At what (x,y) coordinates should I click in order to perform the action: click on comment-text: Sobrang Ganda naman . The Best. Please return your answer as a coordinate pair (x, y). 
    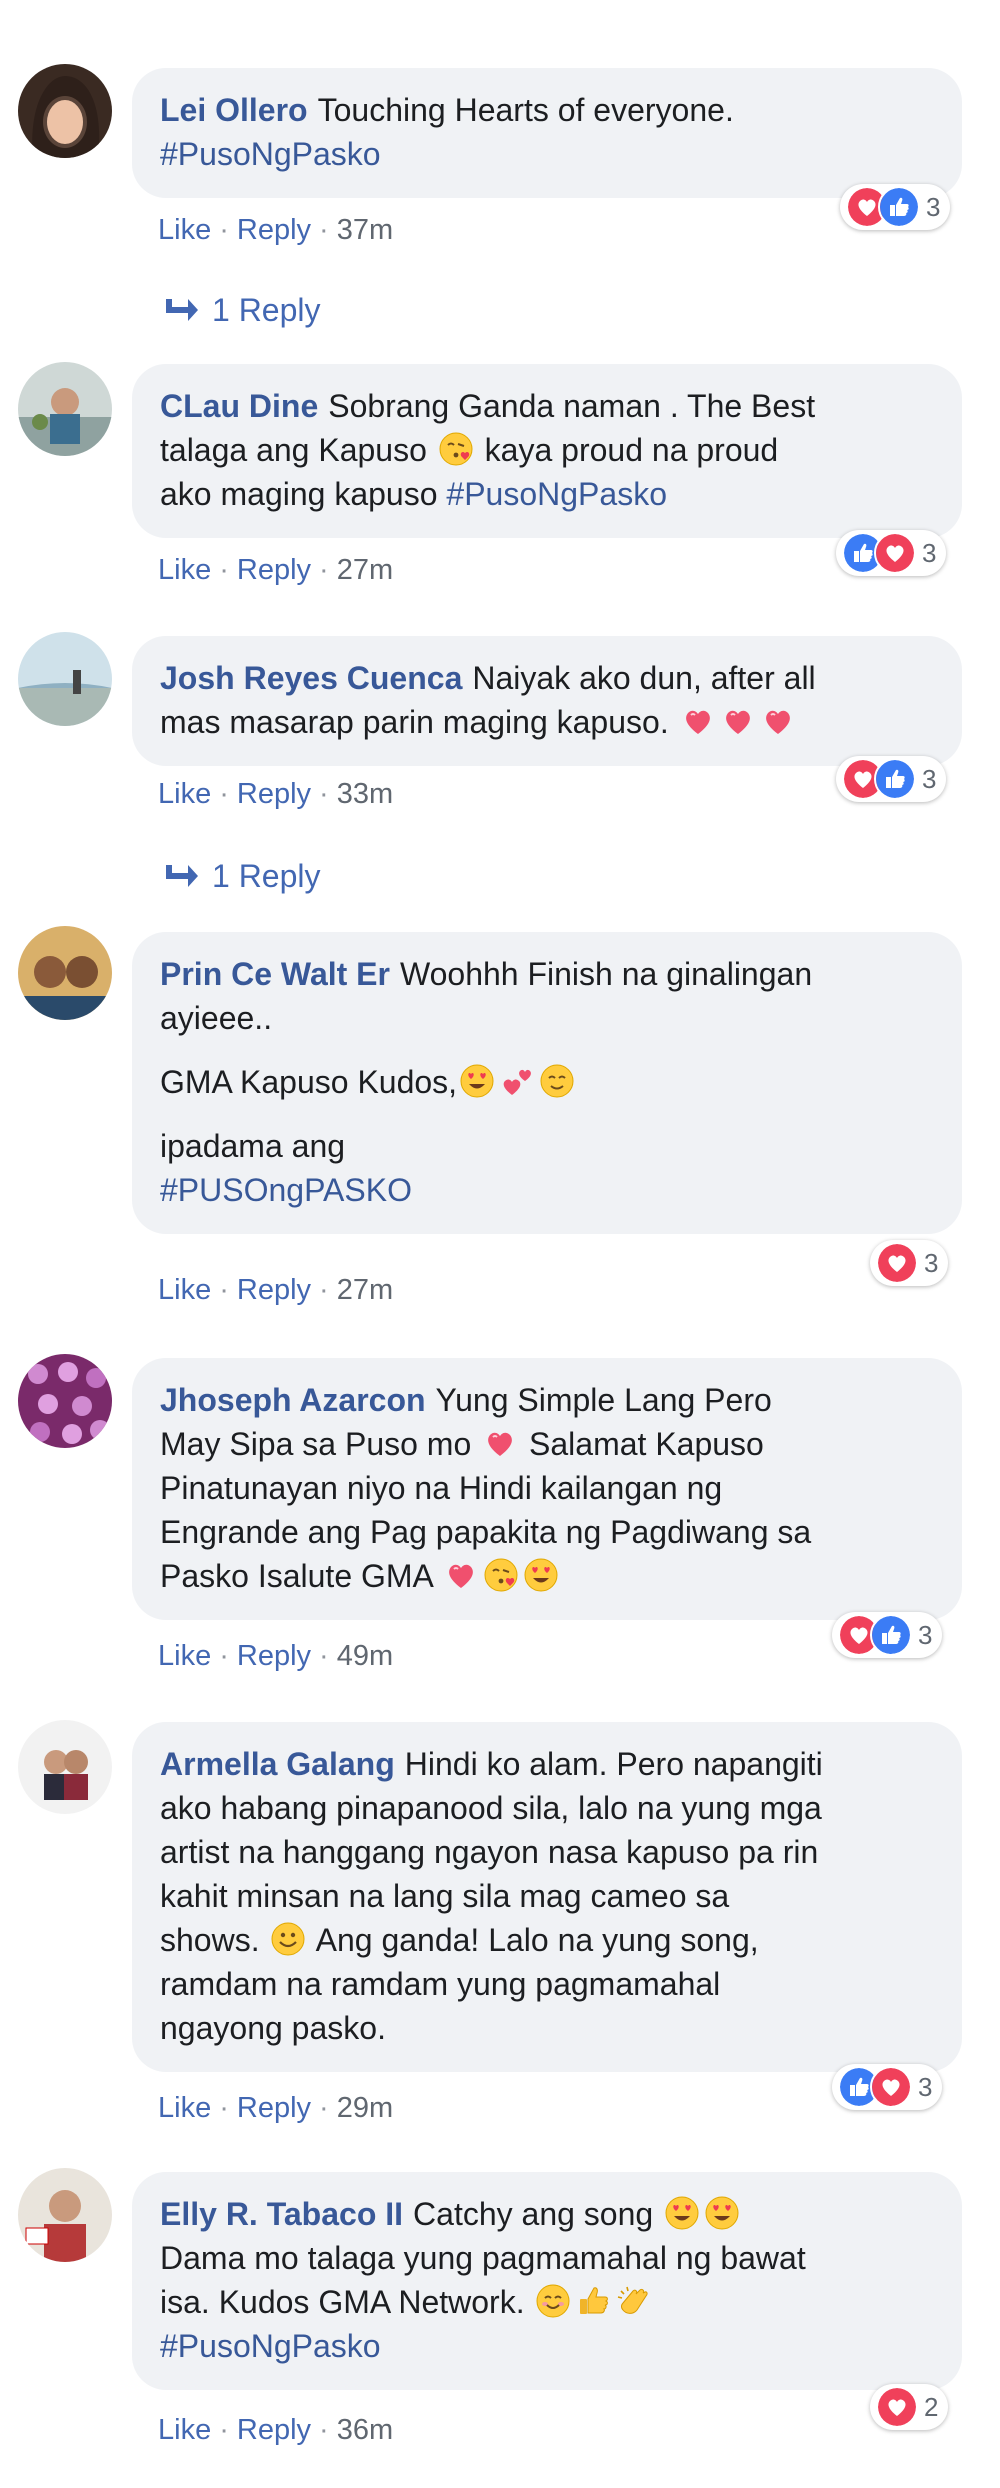
    Looking at the image, I should click on (572, 406).